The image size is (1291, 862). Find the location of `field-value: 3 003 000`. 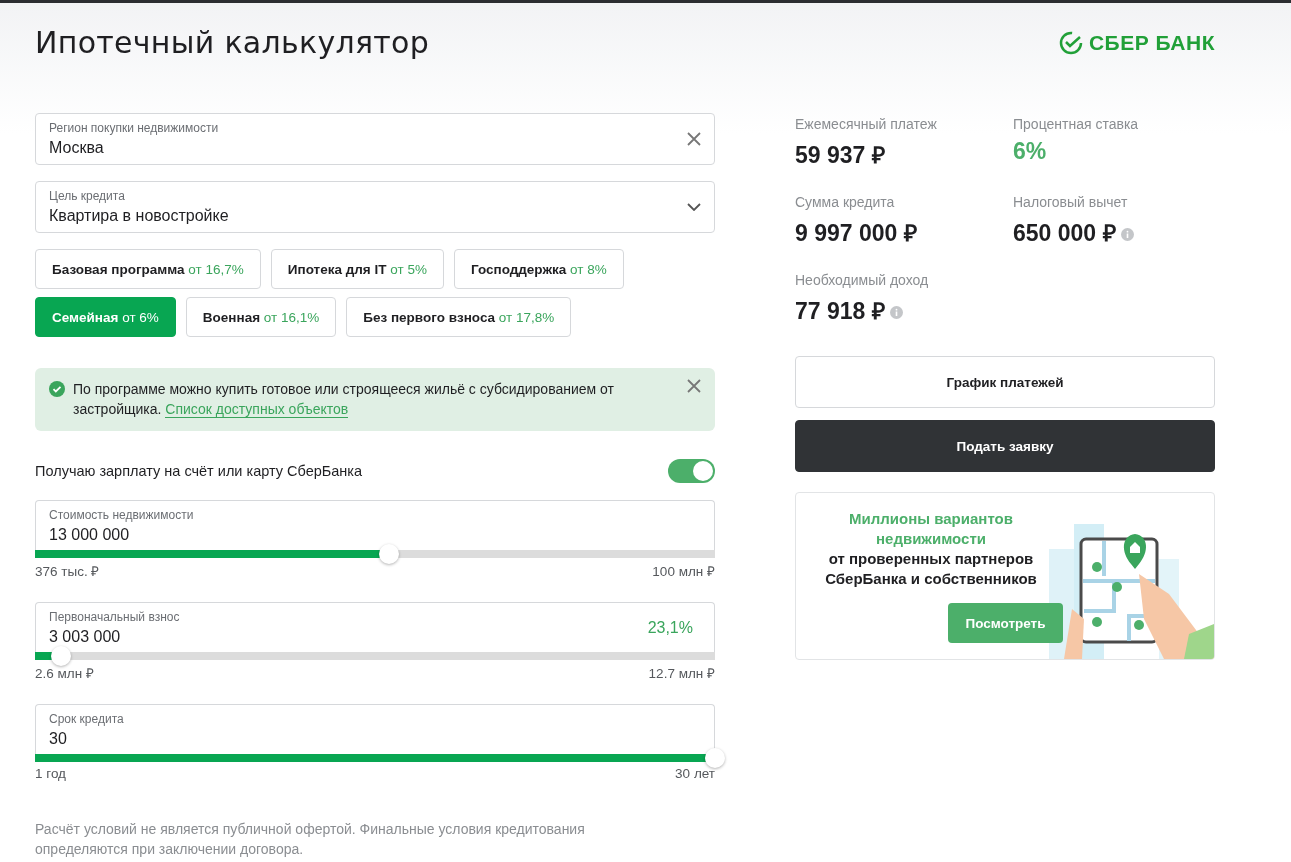

field-value: 3 003 000 is located at coordinates (85, 637).